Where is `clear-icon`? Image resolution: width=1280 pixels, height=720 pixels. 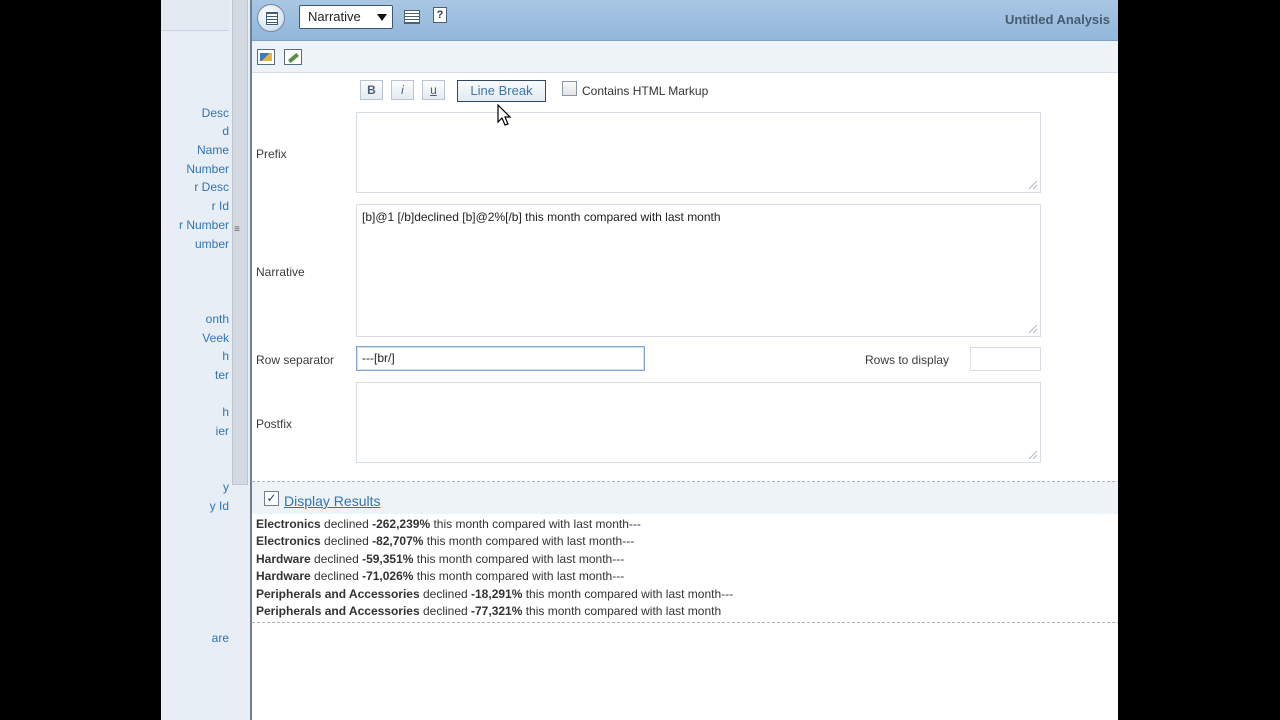
clear-icon is located at coordinates (293, 57).